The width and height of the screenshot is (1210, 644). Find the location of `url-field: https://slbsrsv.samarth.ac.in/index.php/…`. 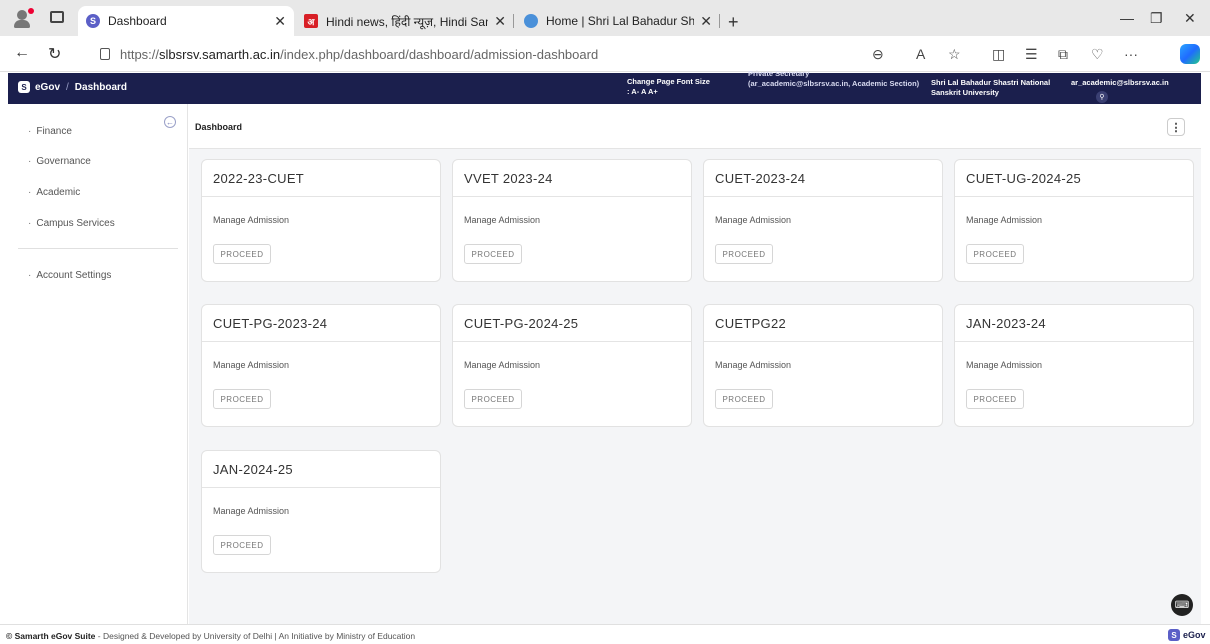

url-field: https://slbsrsv.samarth.ac.in/index.php/… is located at coordinates (495, 54).